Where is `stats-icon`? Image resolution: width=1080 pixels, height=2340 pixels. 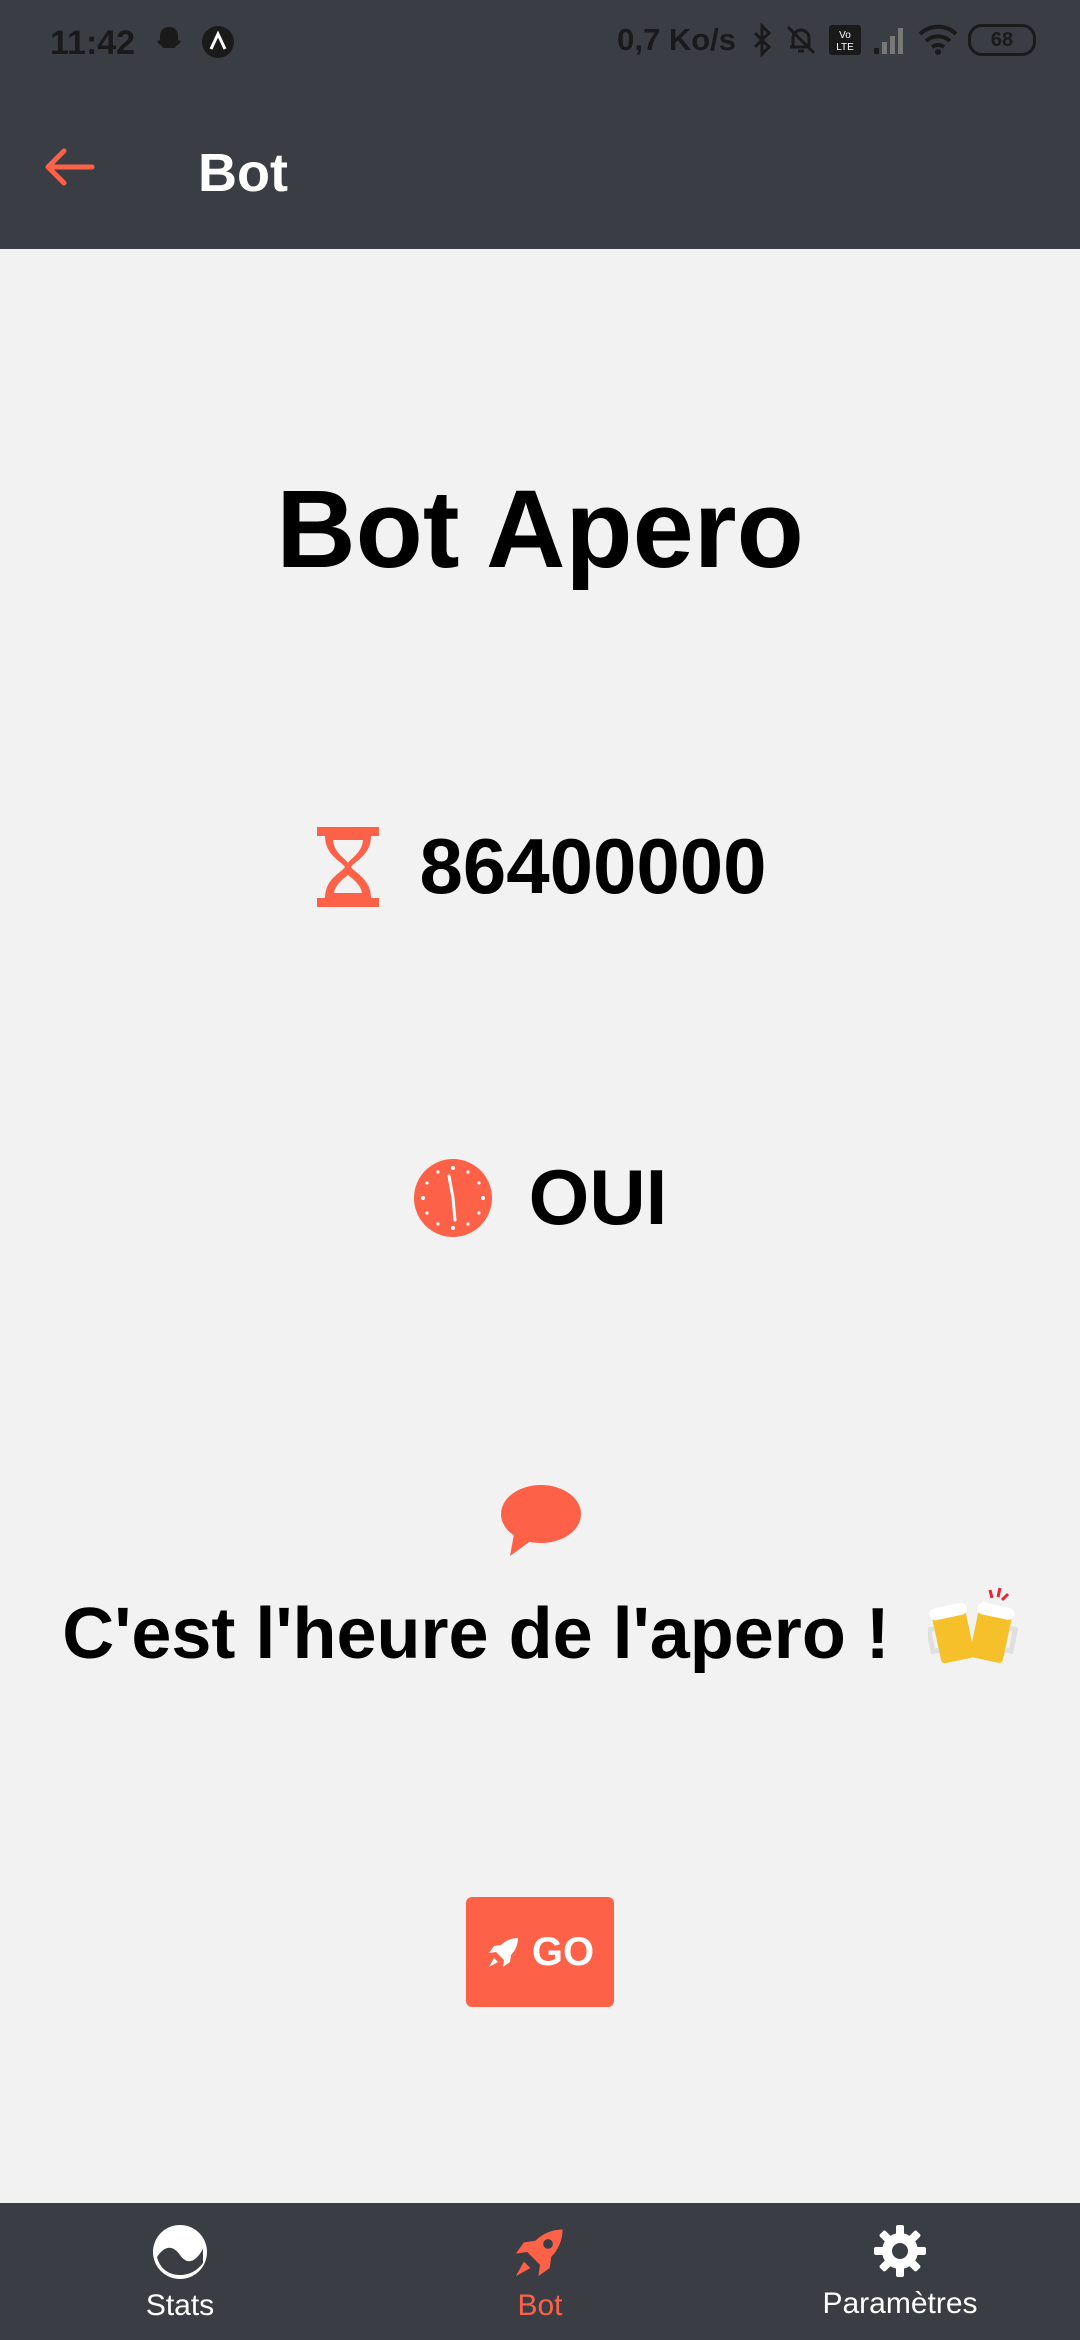
stats-icon is located at coordinates (180, 2252).